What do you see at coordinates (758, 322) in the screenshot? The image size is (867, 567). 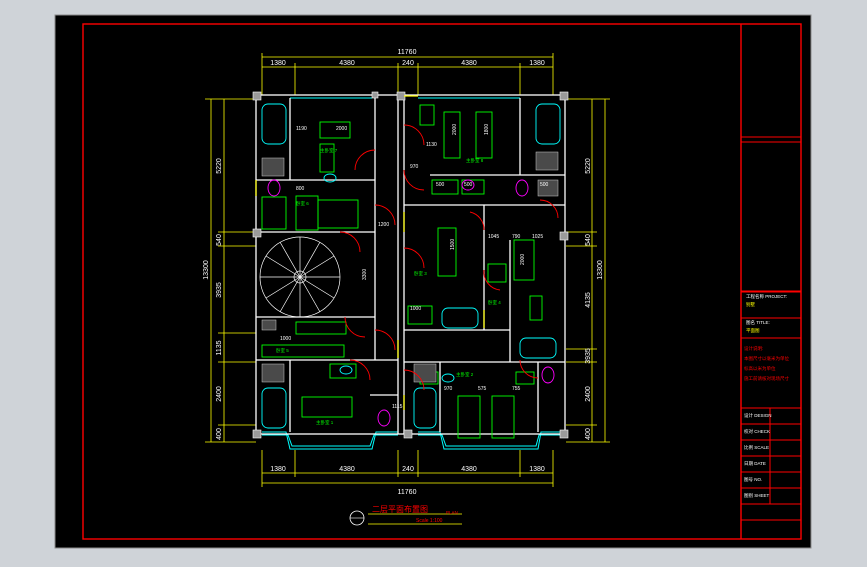 I see `drawing-label: 图名 TITLE:` at bounding box center [758, 322].